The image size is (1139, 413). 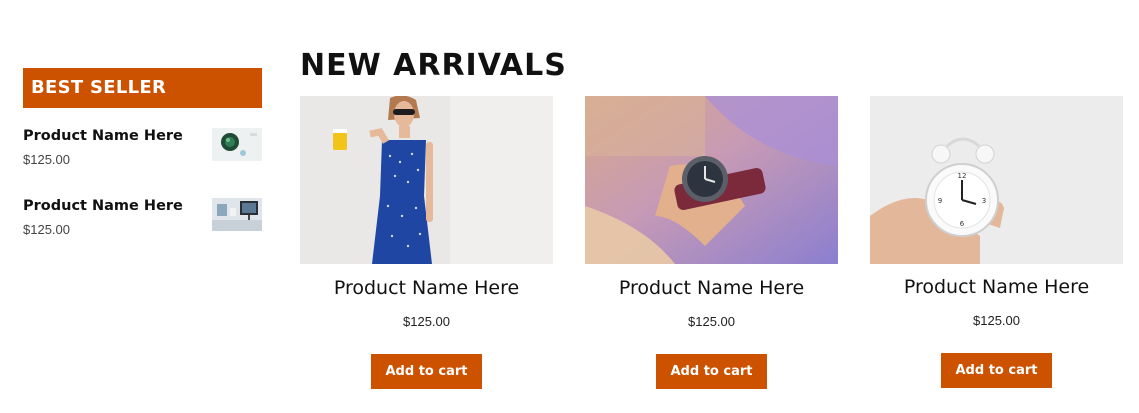 I want to click on wristwatch-photo, so click(x=711, y=180).